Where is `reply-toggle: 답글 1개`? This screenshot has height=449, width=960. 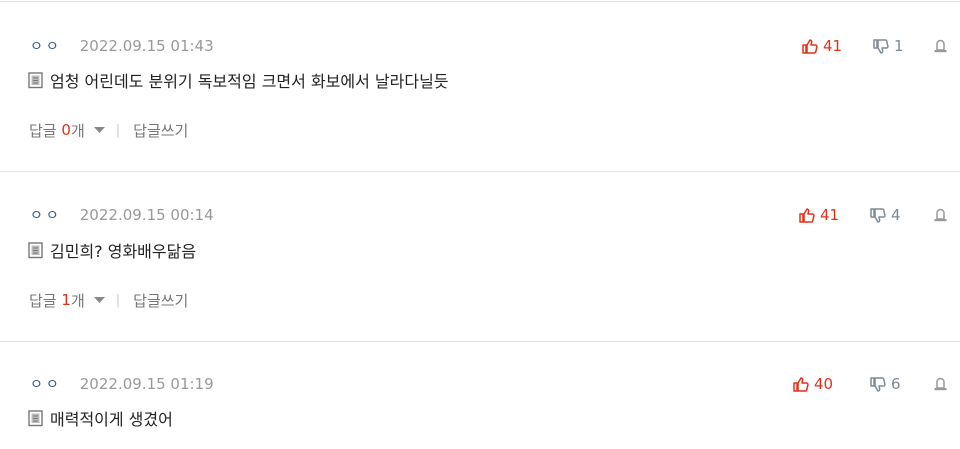
reply-toggle: 답글 1개 is located at coordinates (57, 300).